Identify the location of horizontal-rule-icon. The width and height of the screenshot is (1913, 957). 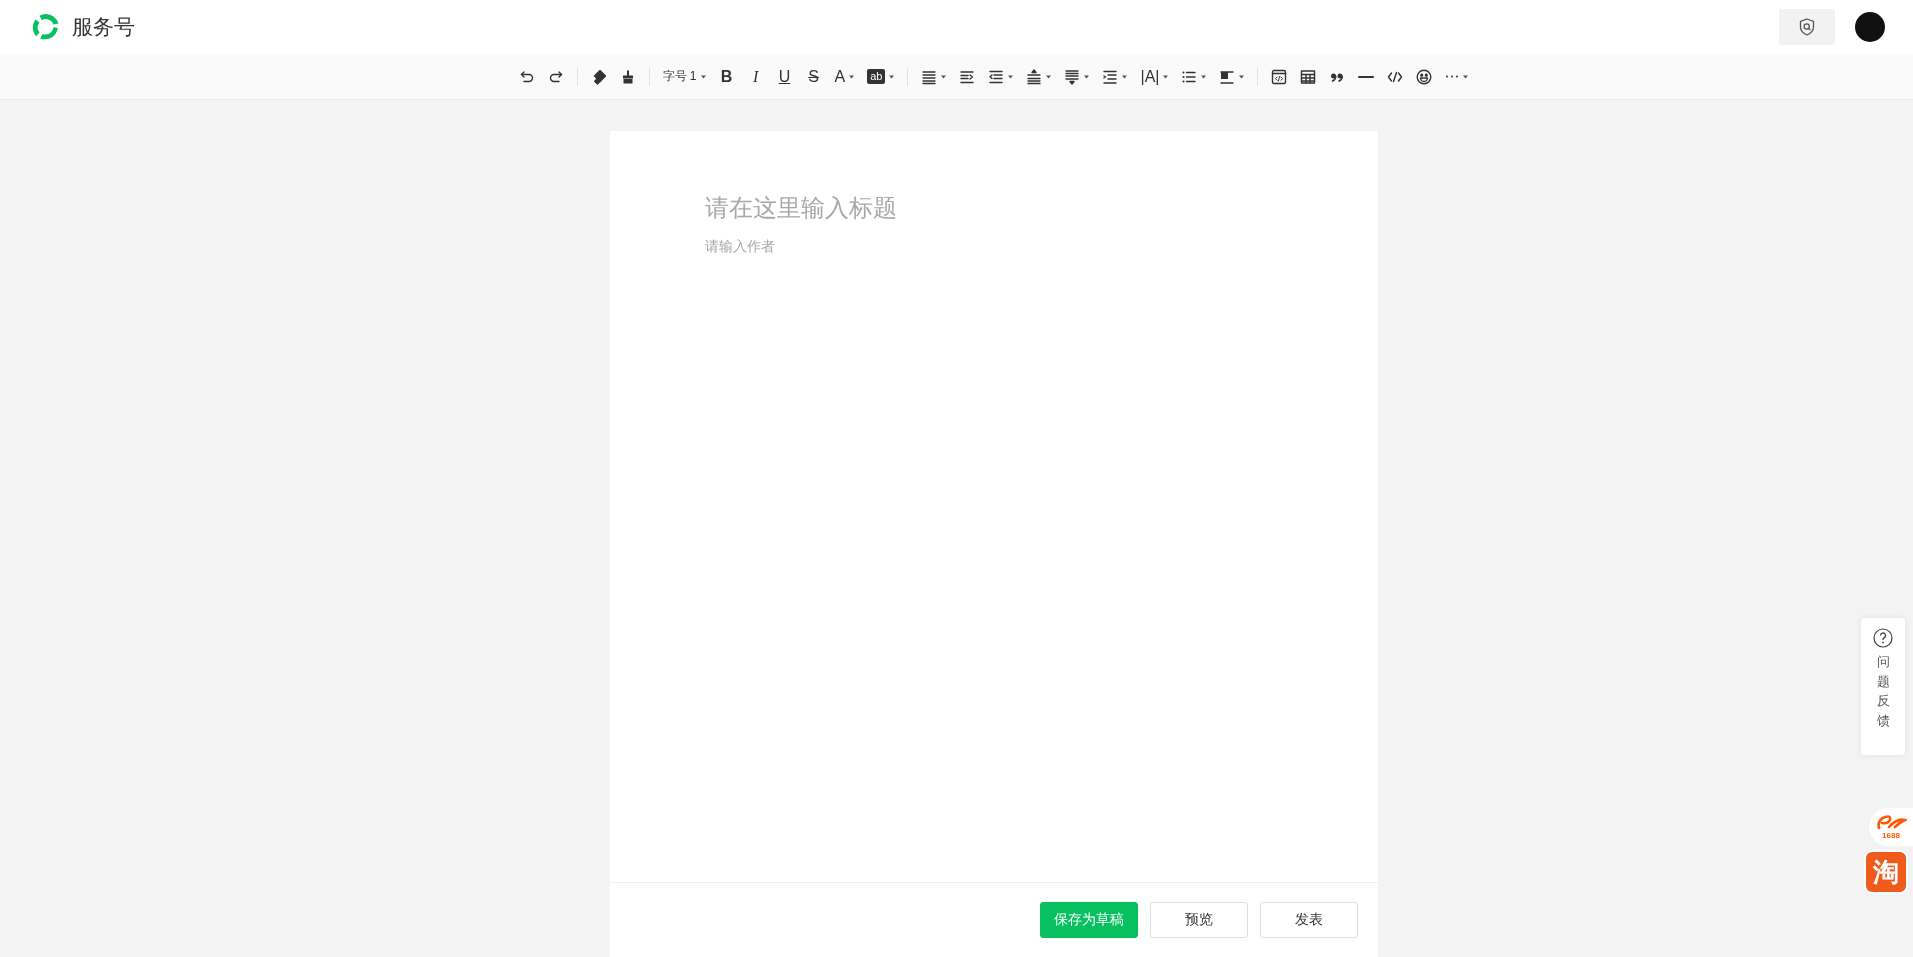
(1366, 76).